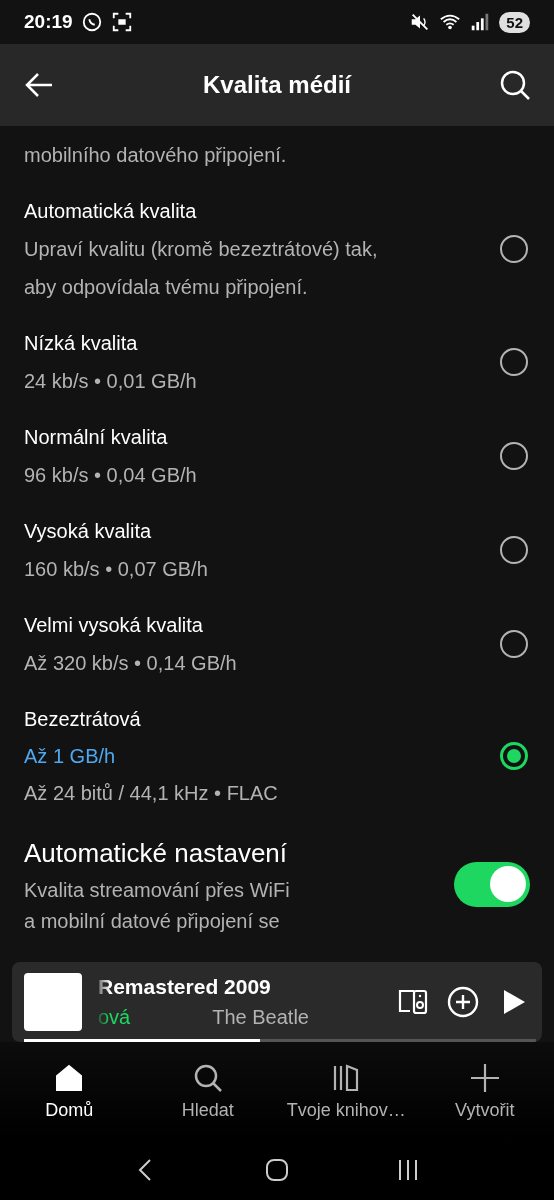 The height and width of the screenshot is (1200, 554). I want to click on status-time: 20:19, so click(48, 22).